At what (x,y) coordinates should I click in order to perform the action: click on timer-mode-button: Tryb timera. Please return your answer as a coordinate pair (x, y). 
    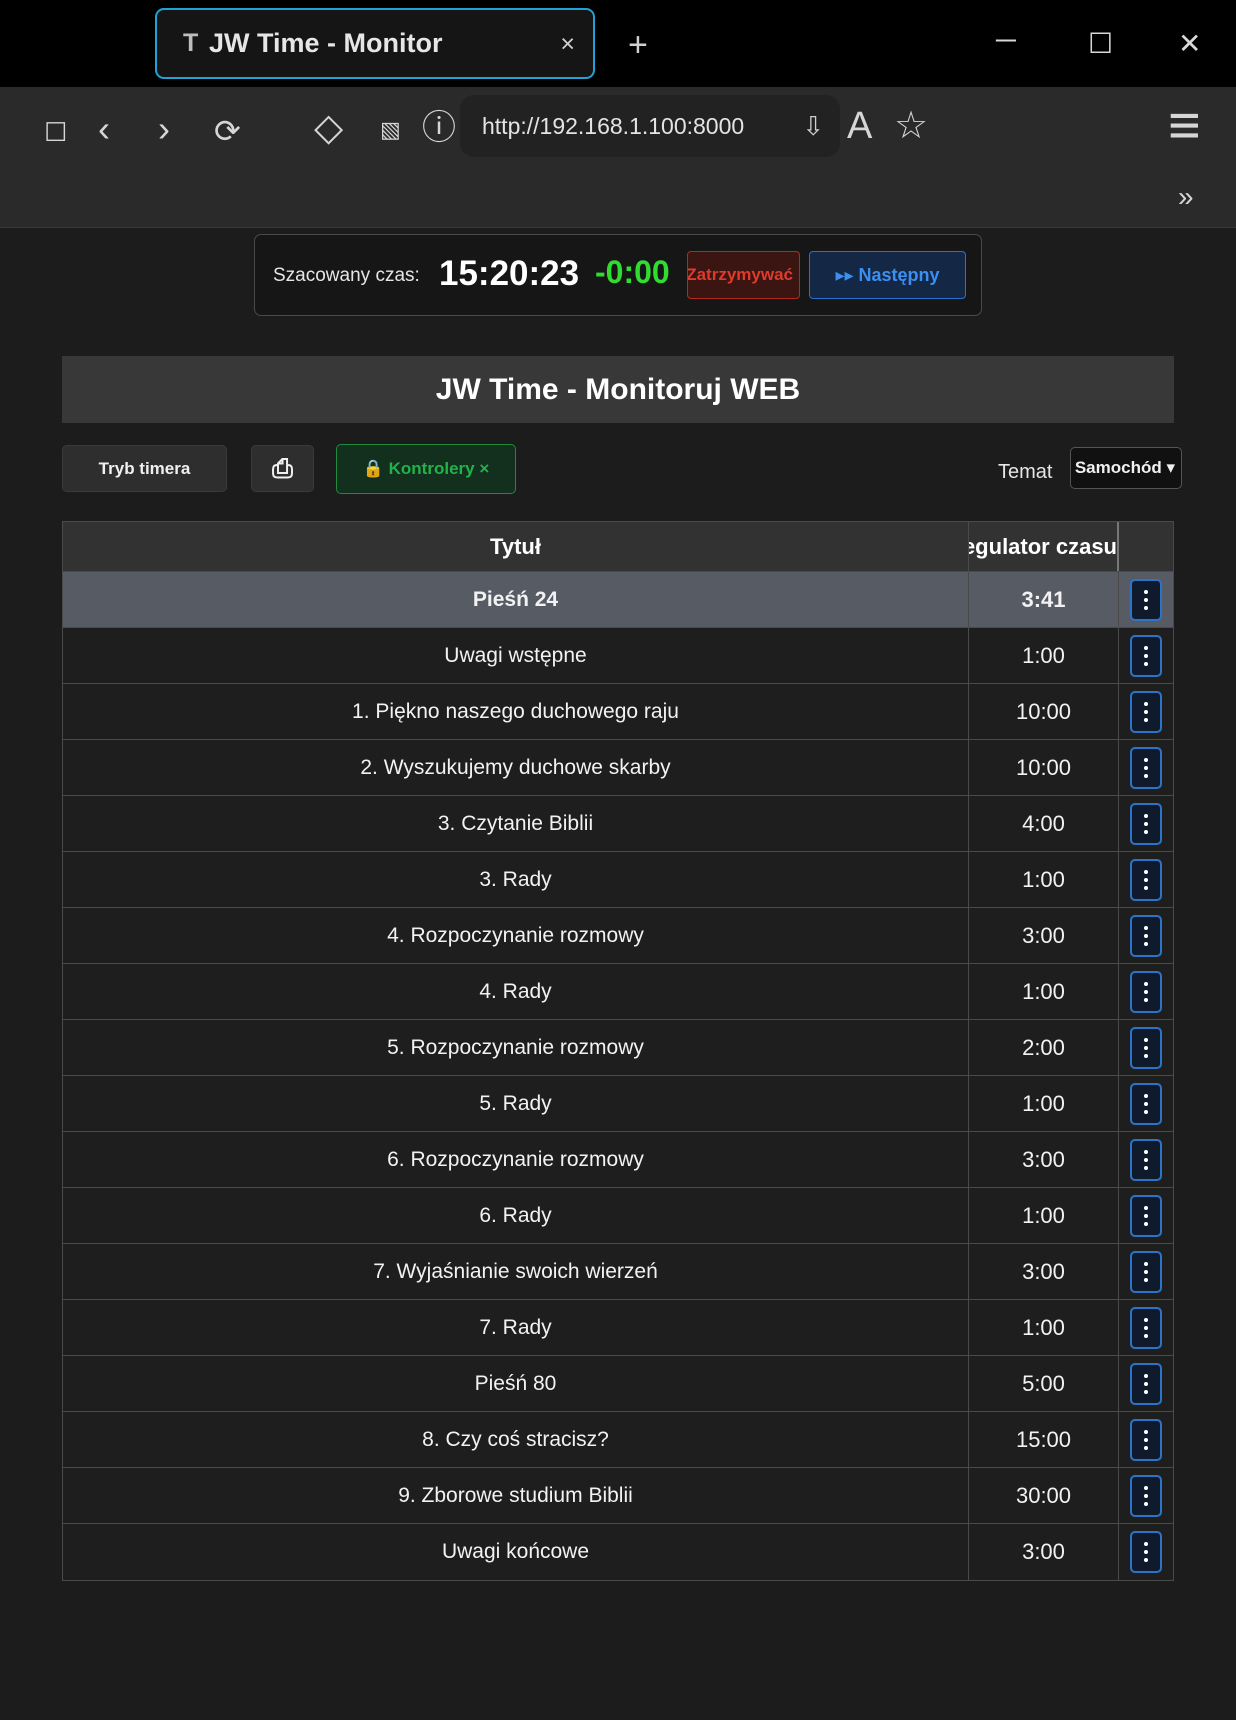
    Looking at the image, I should click on (144, 468).